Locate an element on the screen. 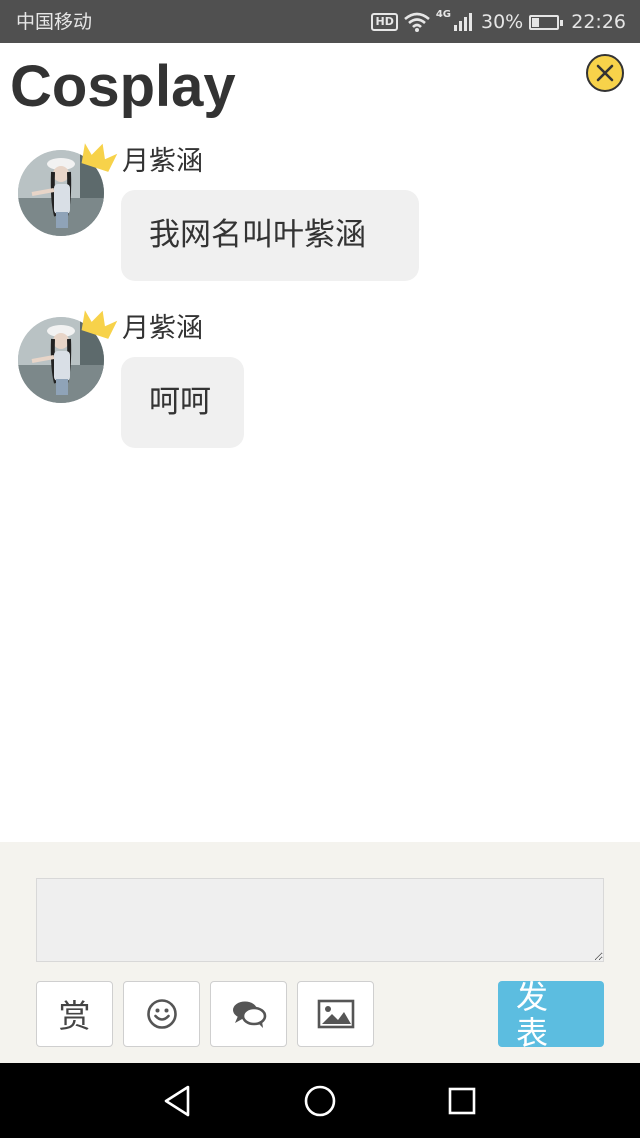 This screenshot has width=640, height=1138. signal-icon is located at coordinates (463, 22).